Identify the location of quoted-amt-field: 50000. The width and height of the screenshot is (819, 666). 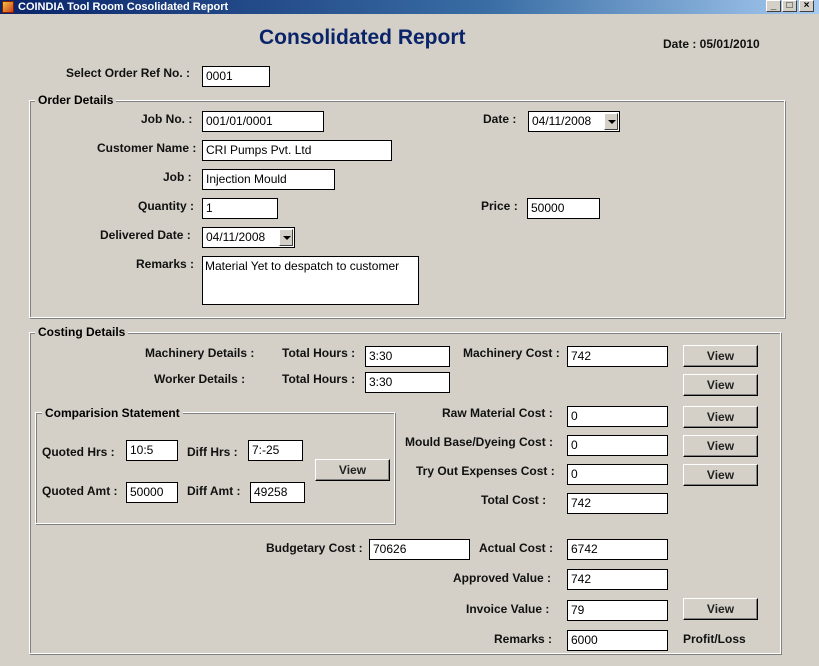
(152, 492).